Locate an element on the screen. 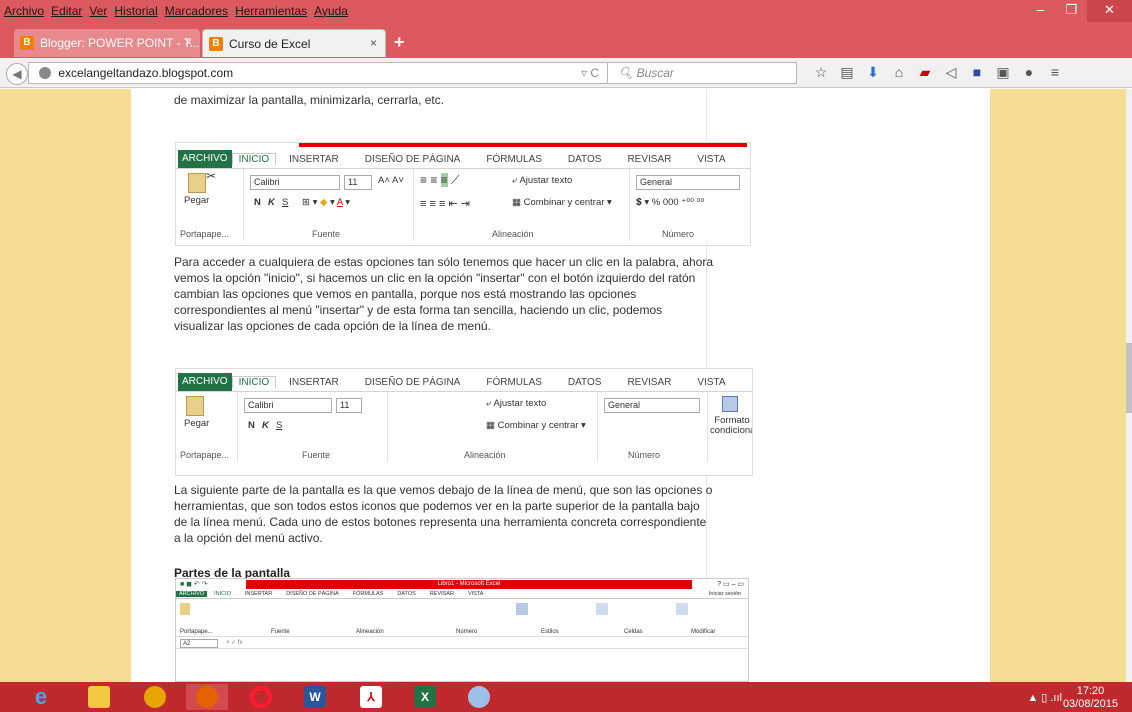 The height and width of the screenshot is (712, 1132). menu-icon: ≡ is located at coordinates (1055, 72).